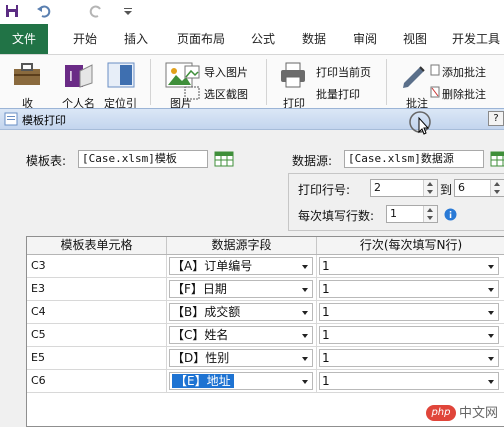 The height and width of the screenshot is (427, 504). I want to click on info-icon, so click(450, 214).